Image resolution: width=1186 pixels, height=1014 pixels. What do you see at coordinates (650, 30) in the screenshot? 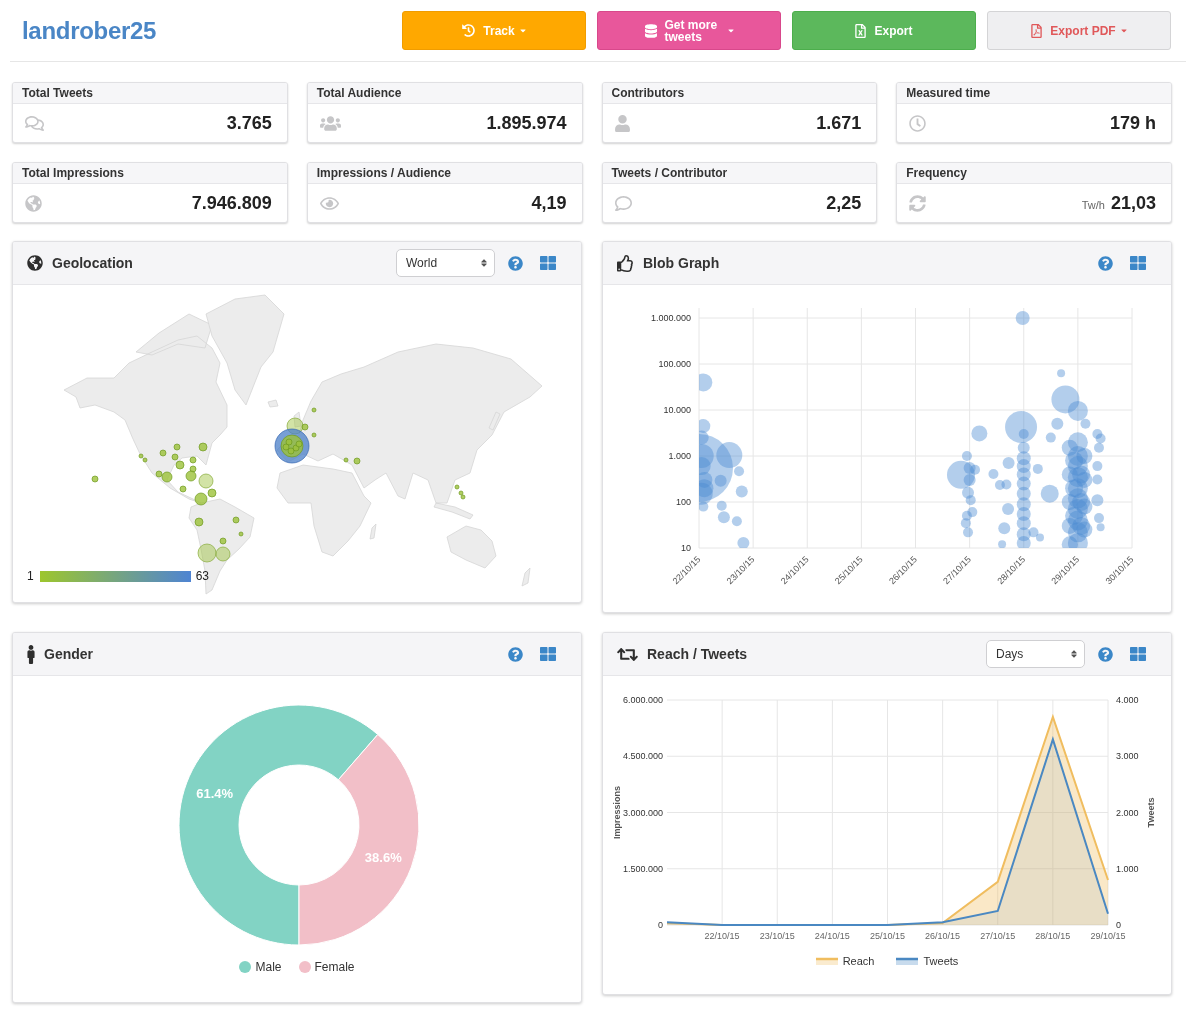
I see `database-icon` at bounding box center [650, 30].